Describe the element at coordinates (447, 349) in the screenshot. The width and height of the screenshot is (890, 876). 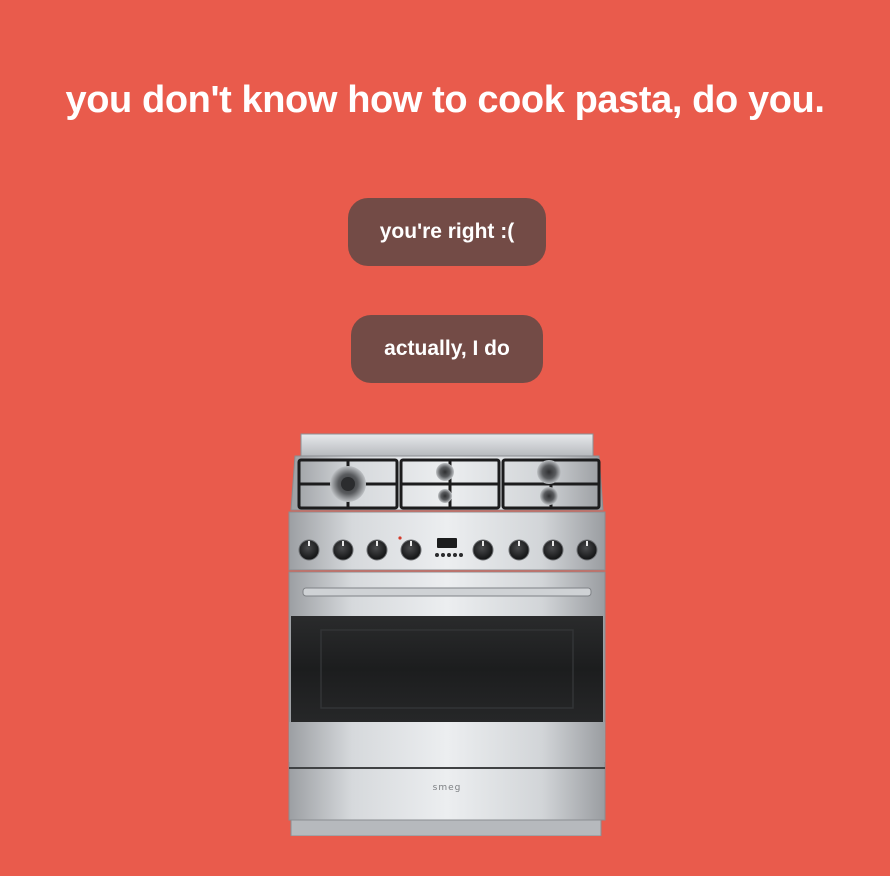
I see `actually-i-do-button: actually, I do` at that location.